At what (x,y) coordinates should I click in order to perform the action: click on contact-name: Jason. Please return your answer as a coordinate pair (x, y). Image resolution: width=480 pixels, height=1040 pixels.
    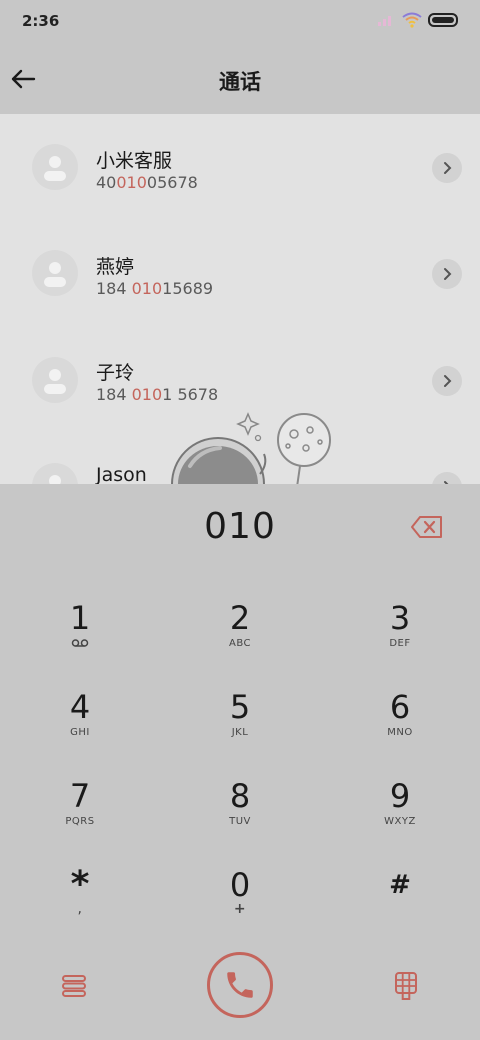
    Looking at the image, I should click on (121, 474).